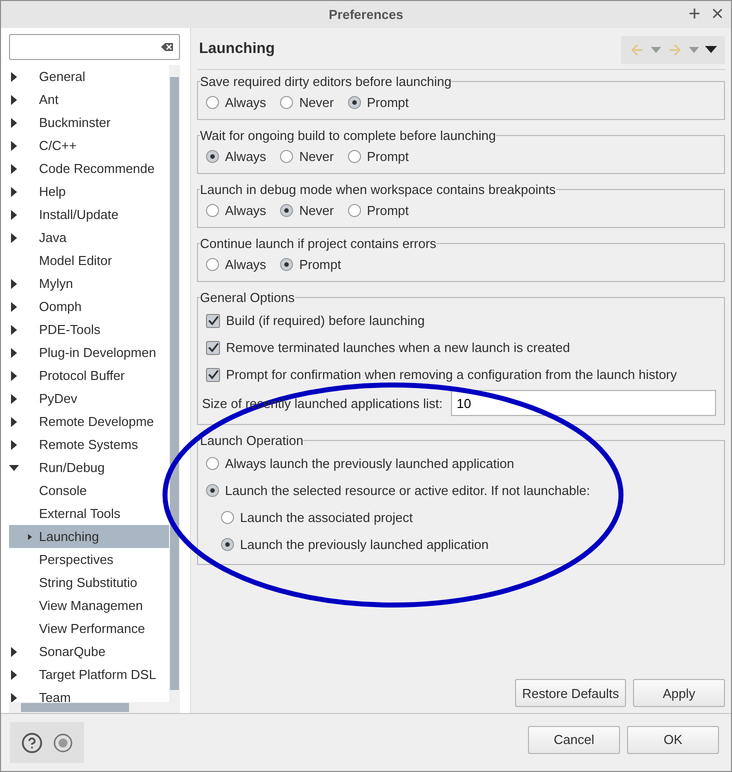  I want to click on dialog-button: OK, so click(673, 740).